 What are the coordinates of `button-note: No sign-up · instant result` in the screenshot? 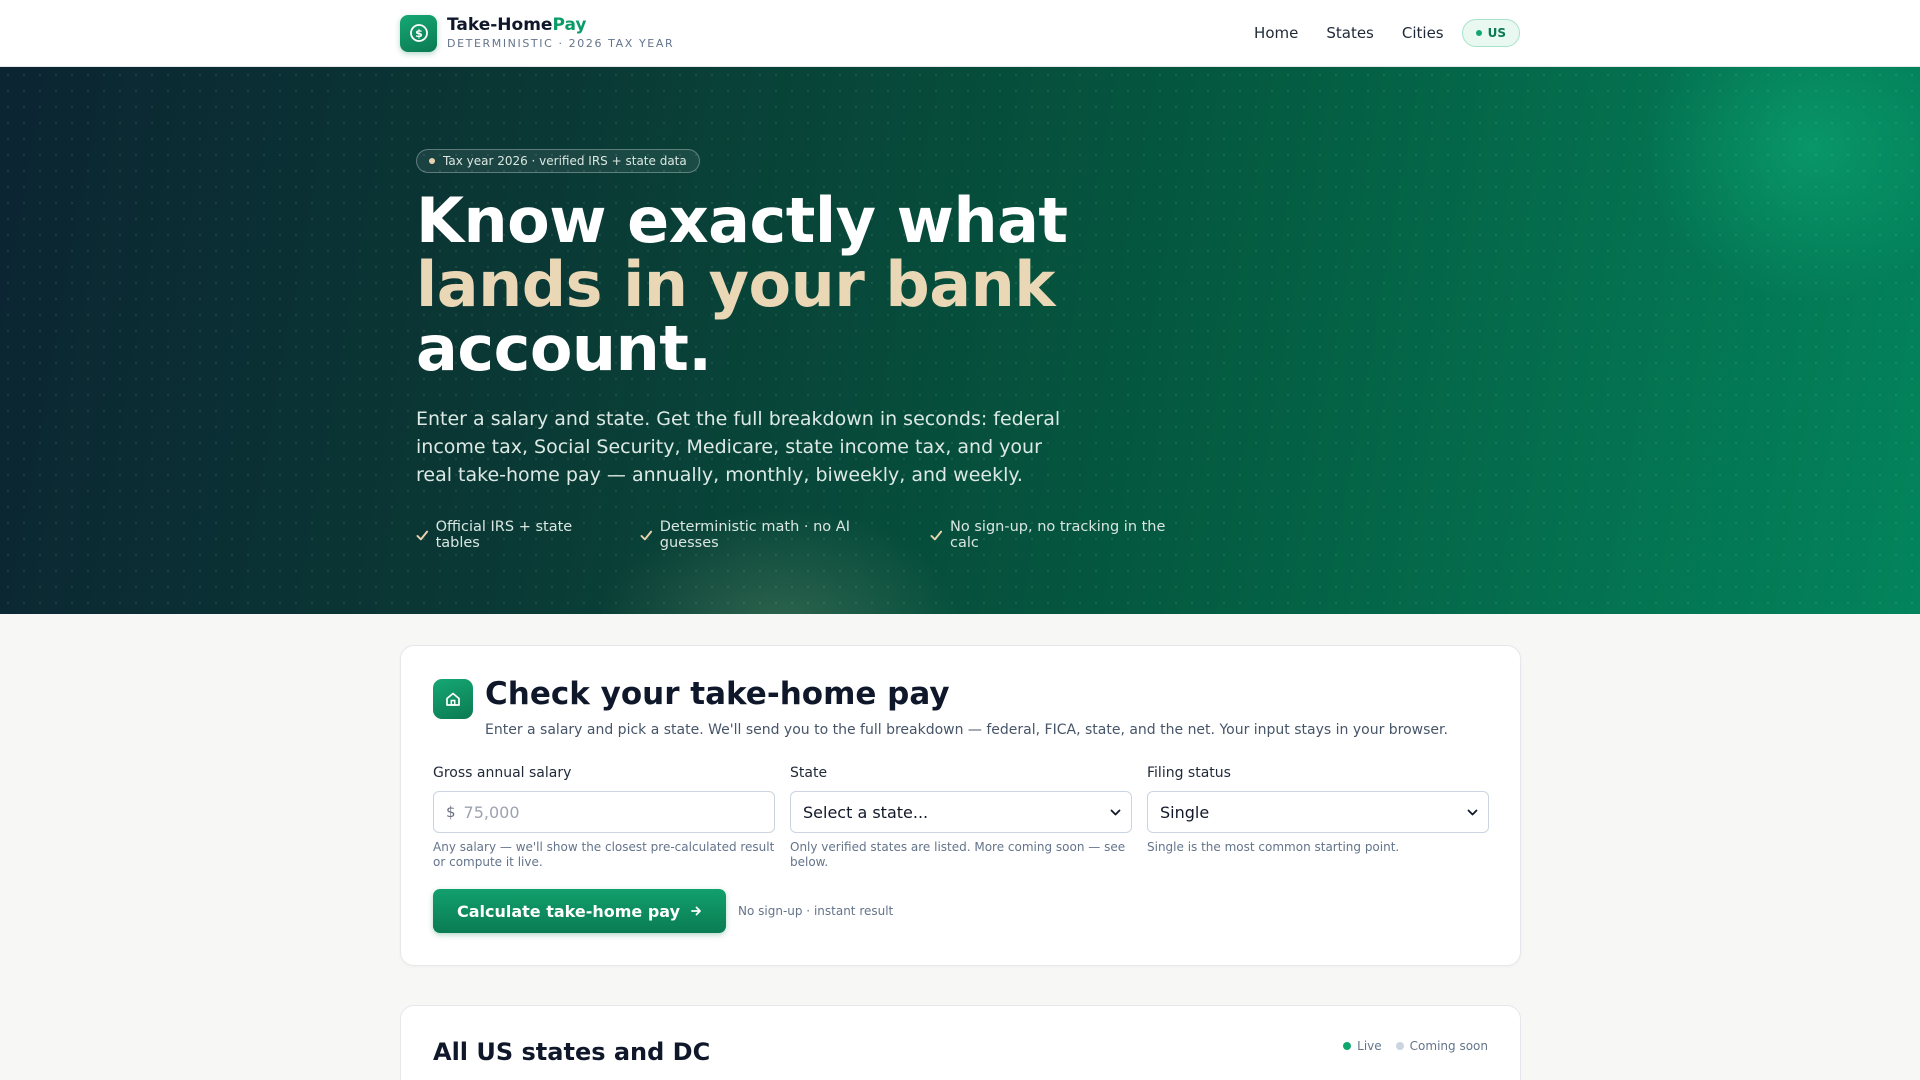 It's located at (816, 911).